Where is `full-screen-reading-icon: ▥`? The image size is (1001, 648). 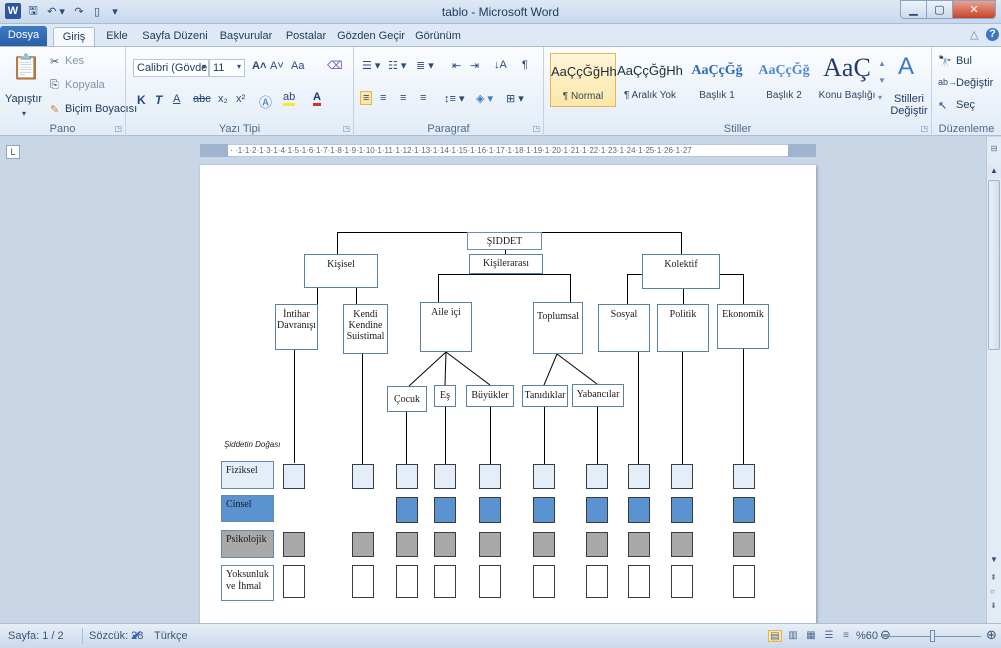
full-screen-reading-icon: ▥ is located at coordinates (793, 636).